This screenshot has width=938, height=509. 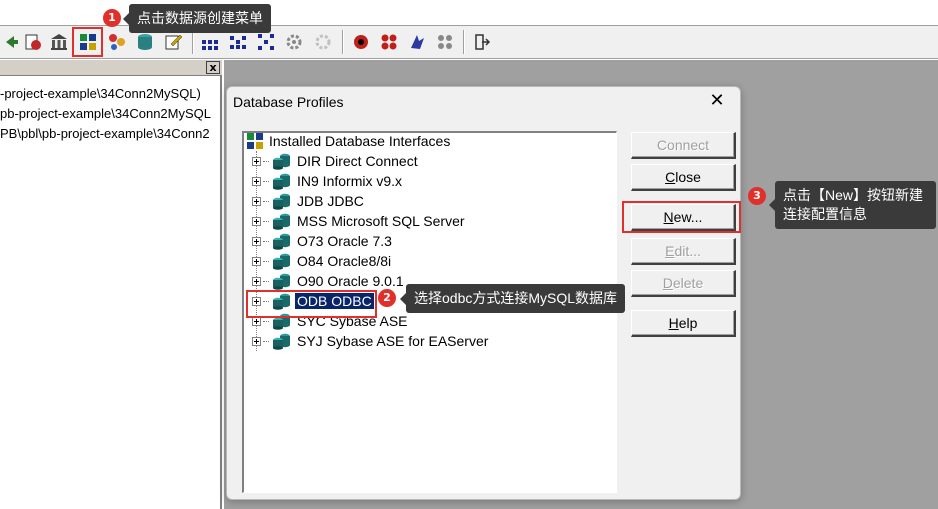 What do you see at coordinates (361, 42) in the screenshot?
I see `debug-icon` at bounding box center [361, 42].